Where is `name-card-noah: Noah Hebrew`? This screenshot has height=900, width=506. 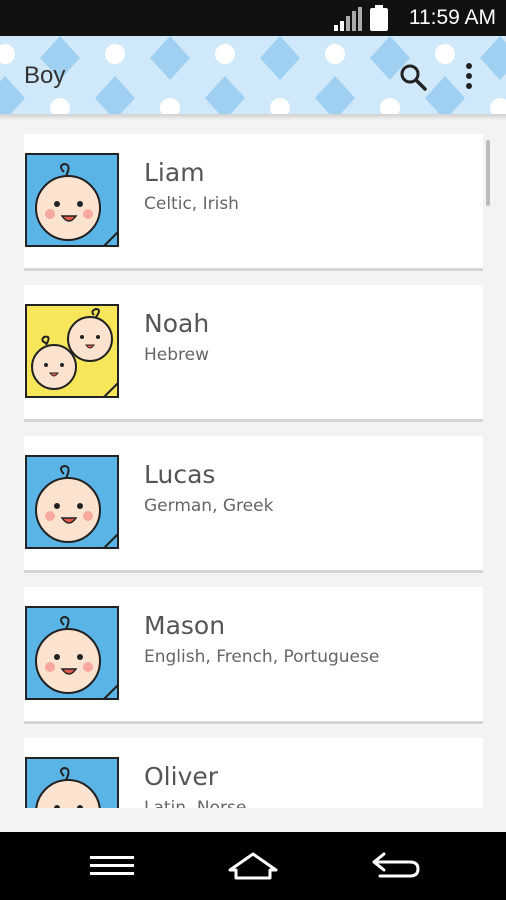 name-card-noah: Noah Hebrew is located at coordinates (253, 353).